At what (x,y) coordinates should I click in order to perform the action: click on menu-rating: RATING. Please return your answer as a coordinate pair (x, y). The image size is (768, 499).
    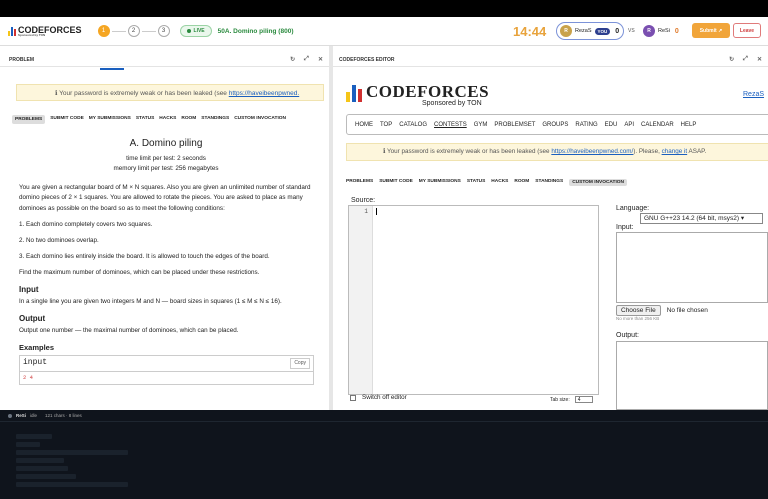
    Looking at the image, I should click on (586, 125).